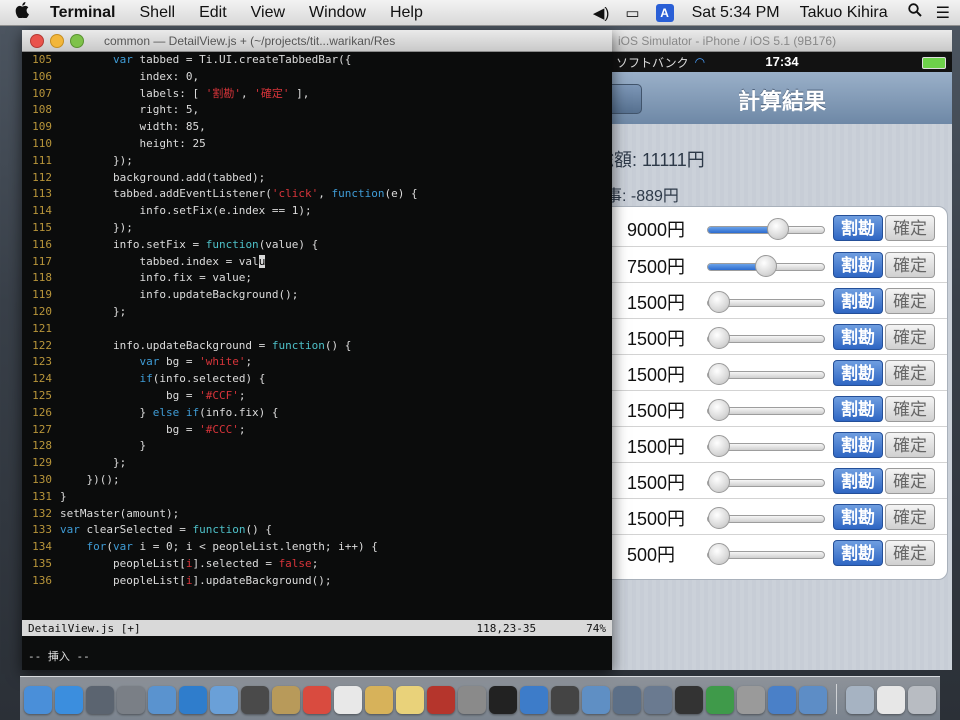 This screenshot has height=720, width=960. What do you see at coordinates (317, 413) in the screenshot?
I see `code-line: 126 } else if(info.fix) {` at bounding box center [317, 413].